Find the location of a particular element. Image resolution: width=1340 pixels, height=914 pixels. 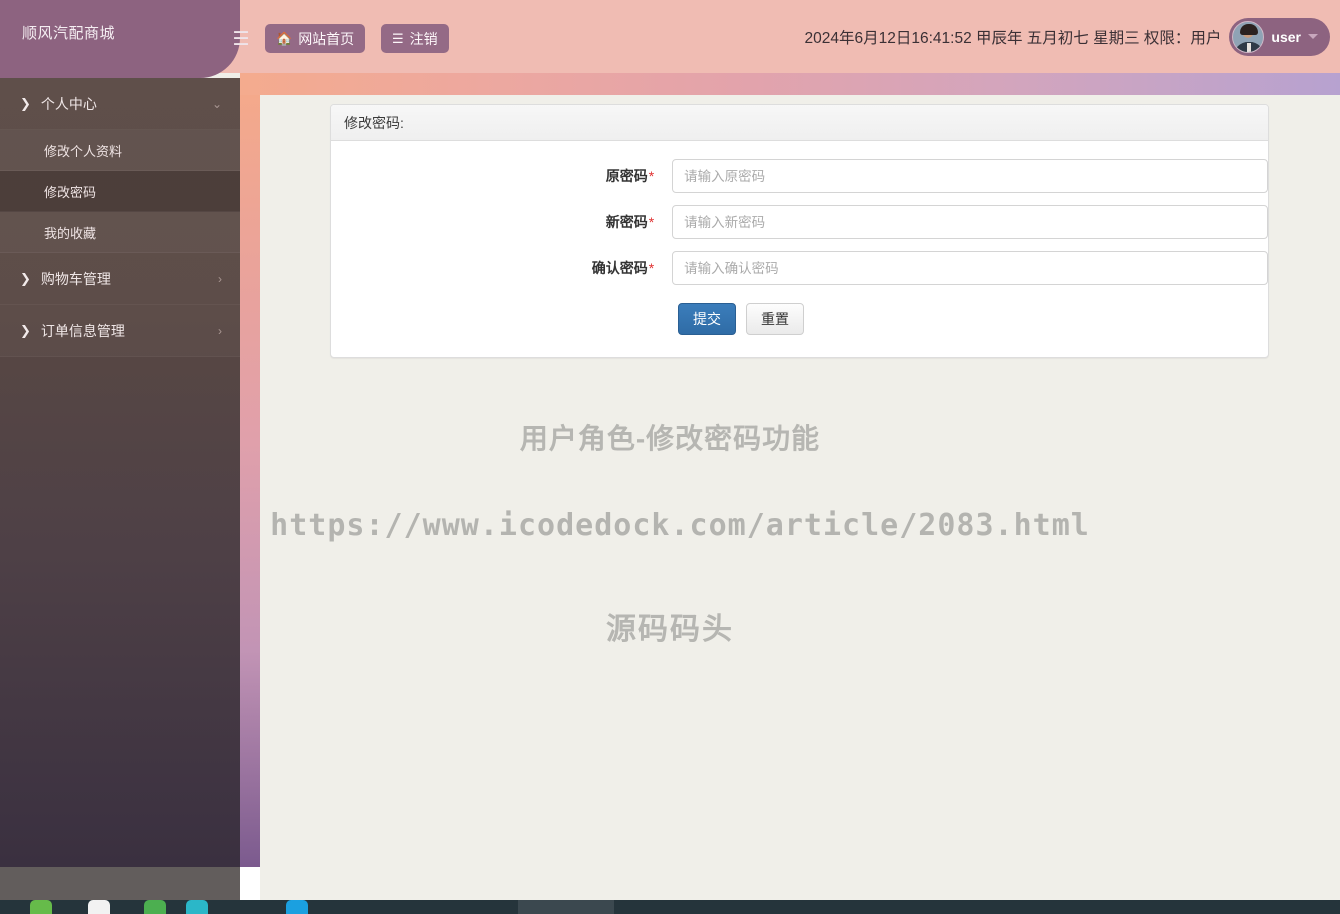

user-name-label: user is located at coordinates (1286, 36).